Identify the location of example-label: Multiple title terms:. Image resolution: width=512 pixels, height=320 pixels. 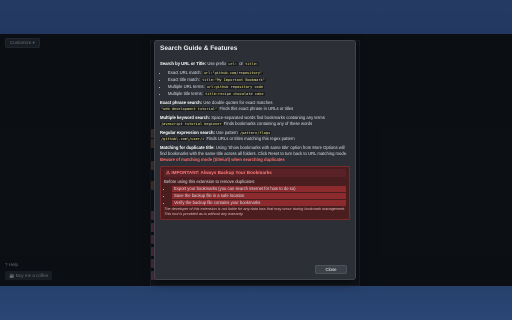
(185, 93).